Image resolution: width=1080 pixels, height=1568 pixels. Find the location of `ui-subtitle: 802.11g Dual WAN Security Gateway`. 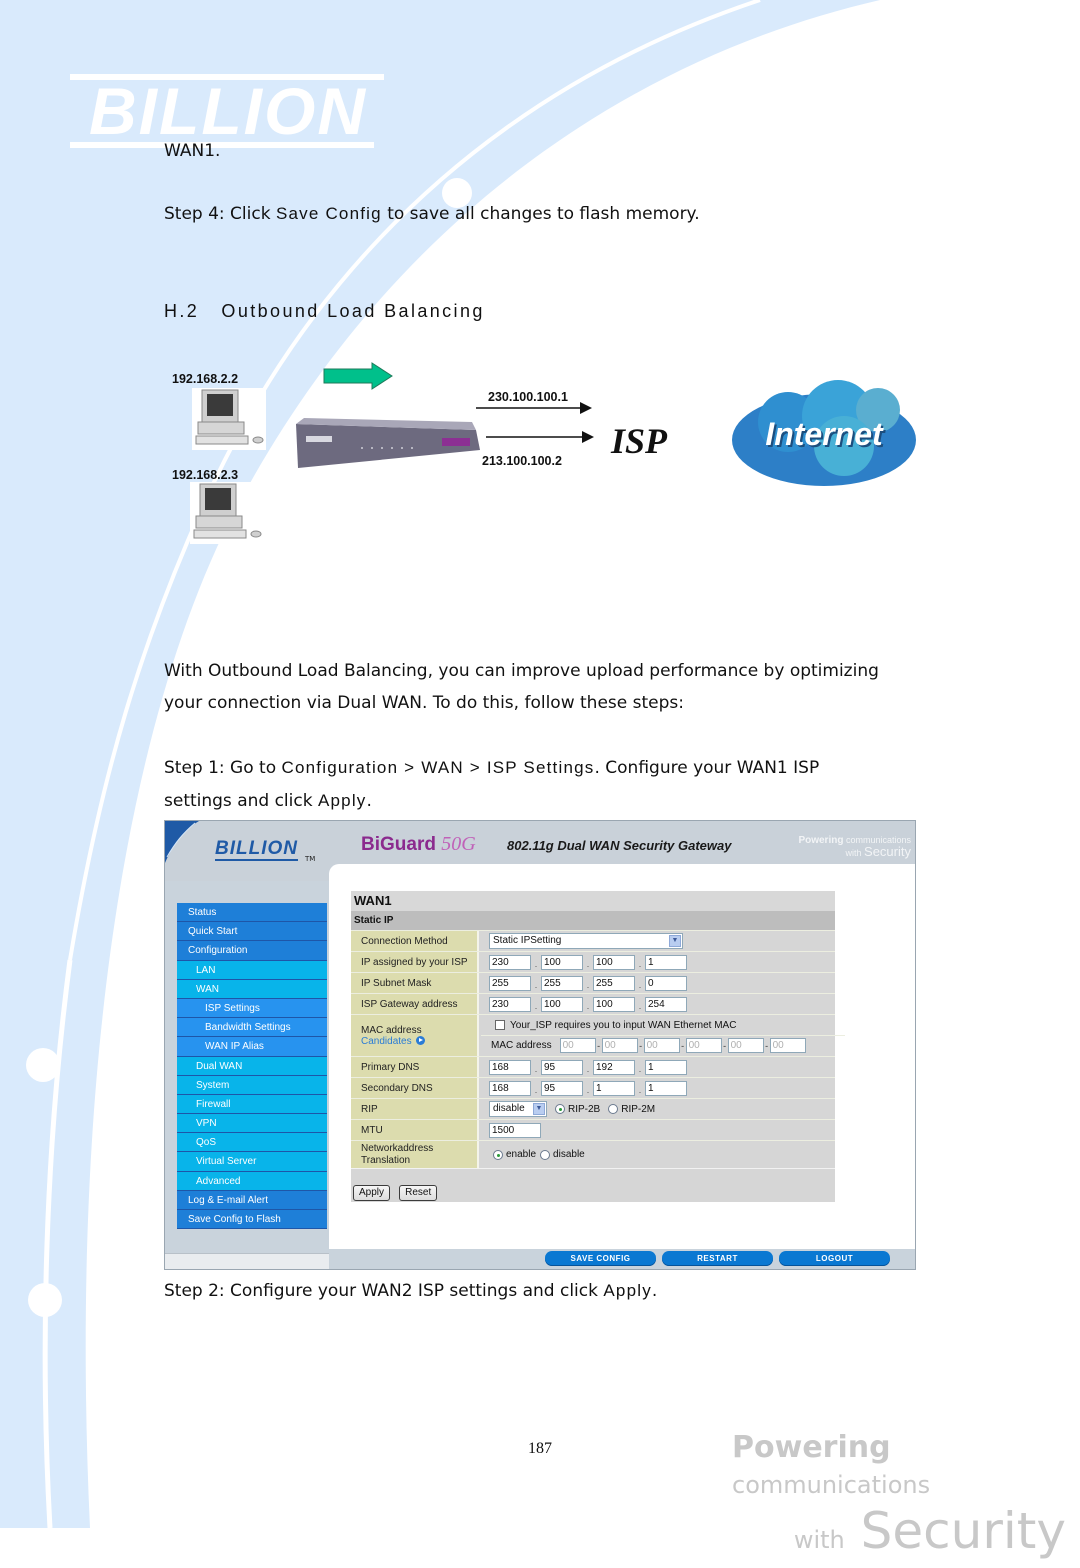

ui-subtitle: 802.11g Dual WAN Security Gateway is located at coordinates (619, 845).